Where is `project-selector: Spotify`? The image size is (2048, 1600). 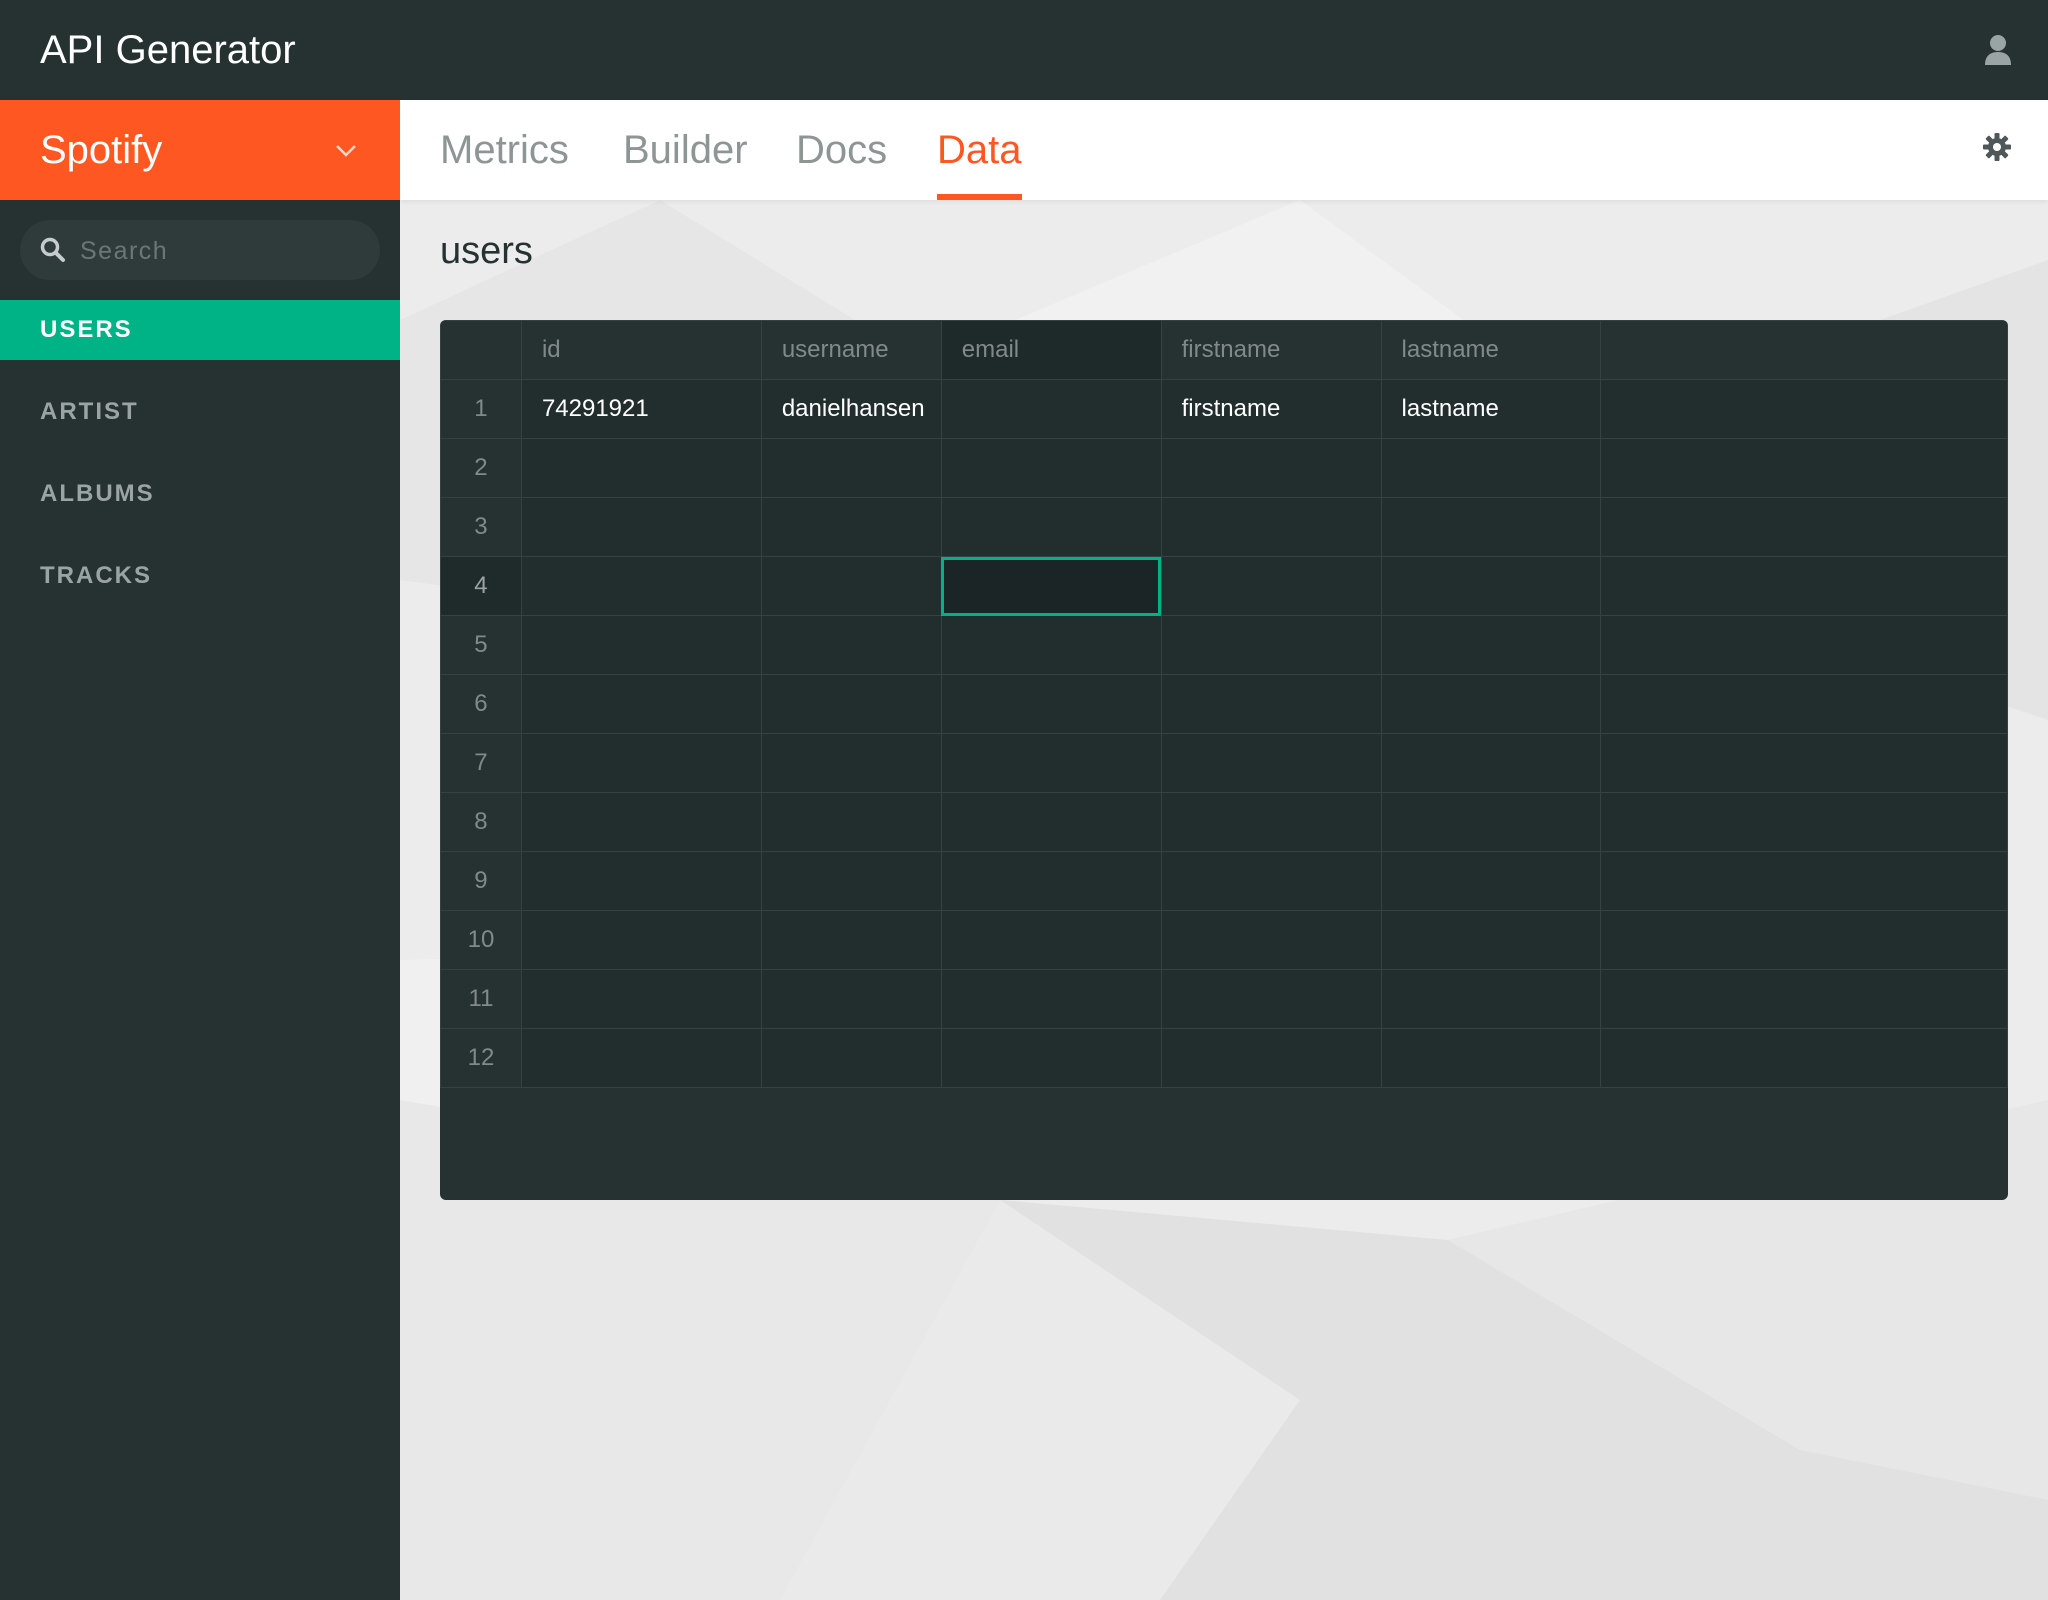 project-selector: Spotify is located at coordinates (200, 150).